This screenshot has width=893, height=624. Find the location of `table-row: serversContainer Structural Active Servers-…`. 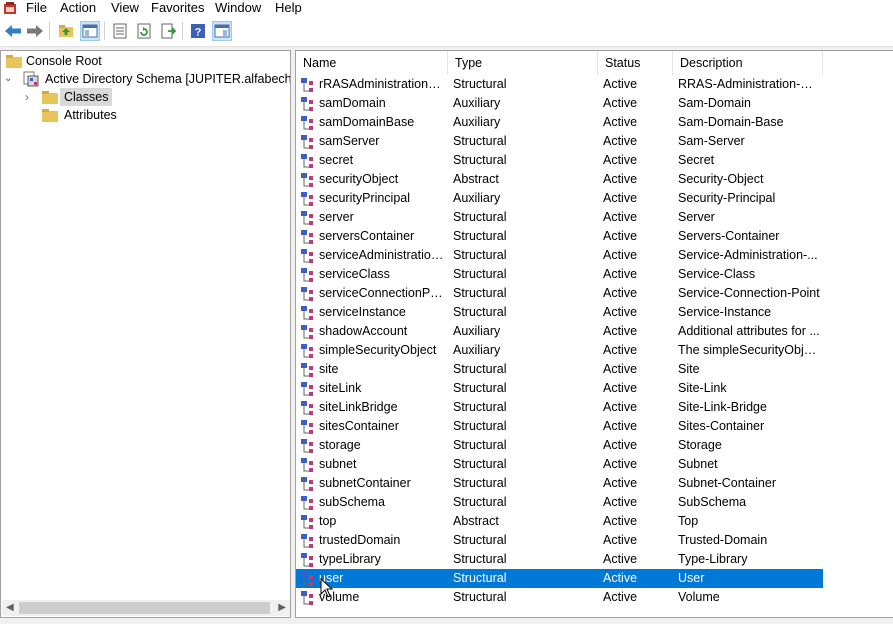

table-row: serversContainer Structural Active Servers-… is located at coordinates (594, 236).